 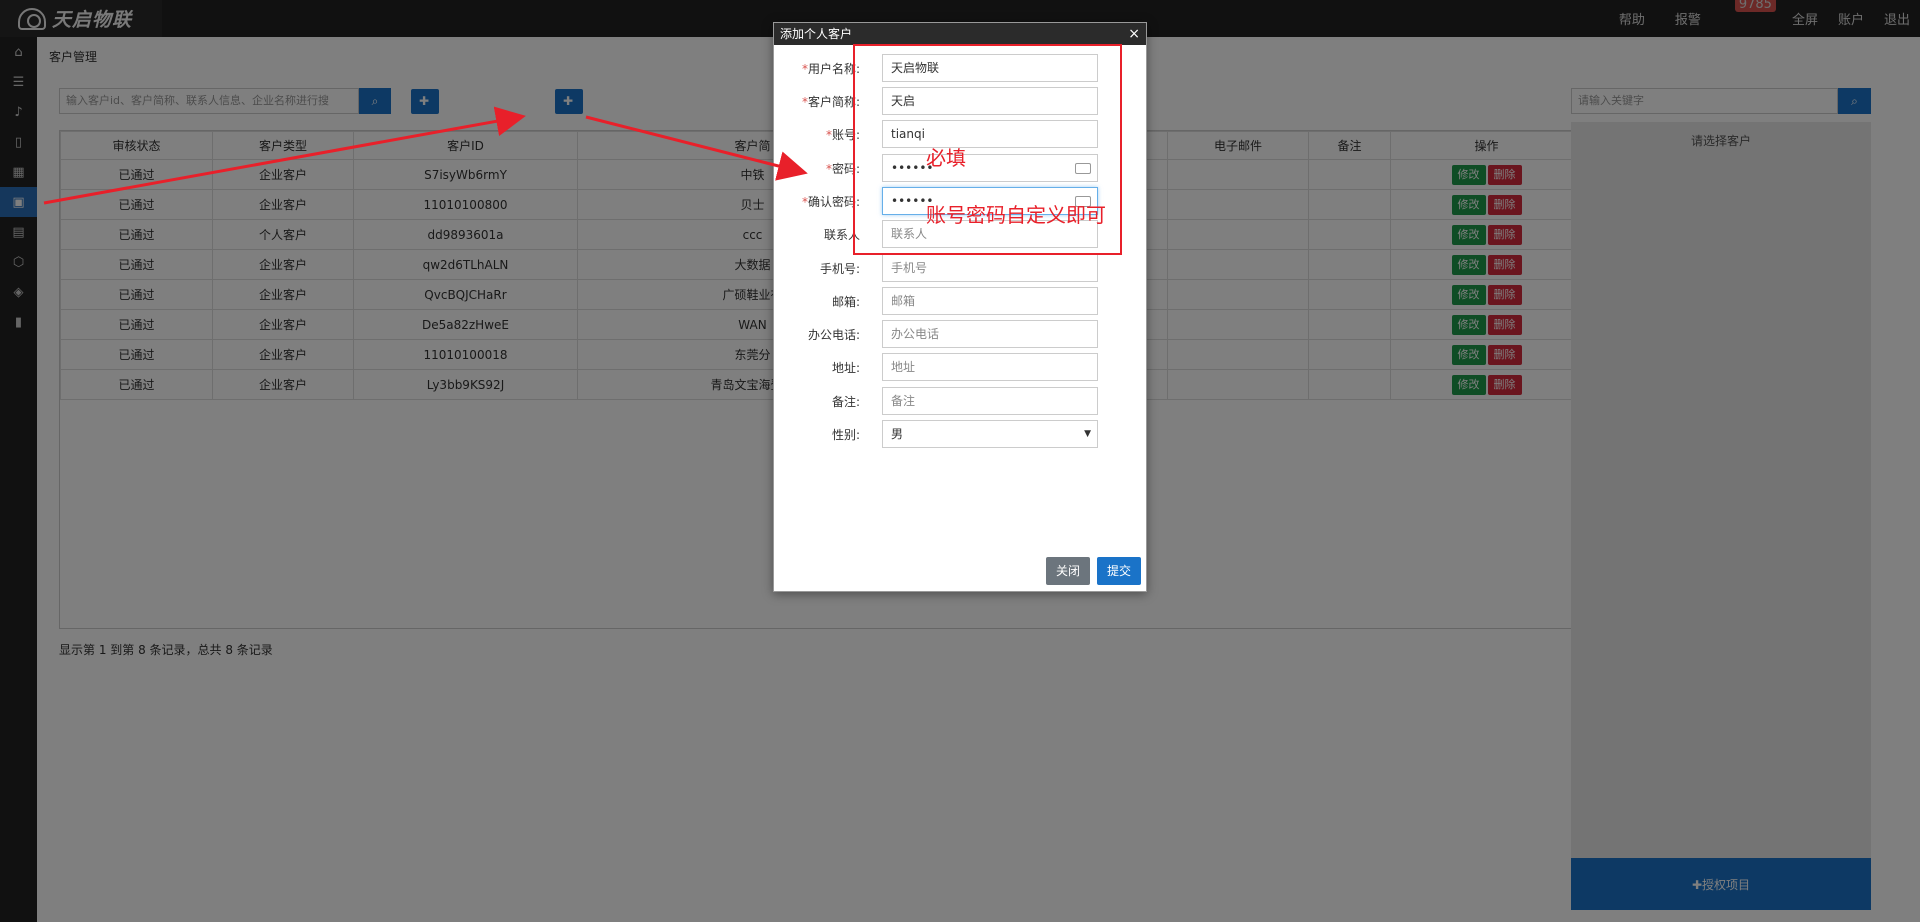 What do you see at coordinates (946, 158) in the screenshot?
I see `required-note: 必填` at bounding box center [946, 158].